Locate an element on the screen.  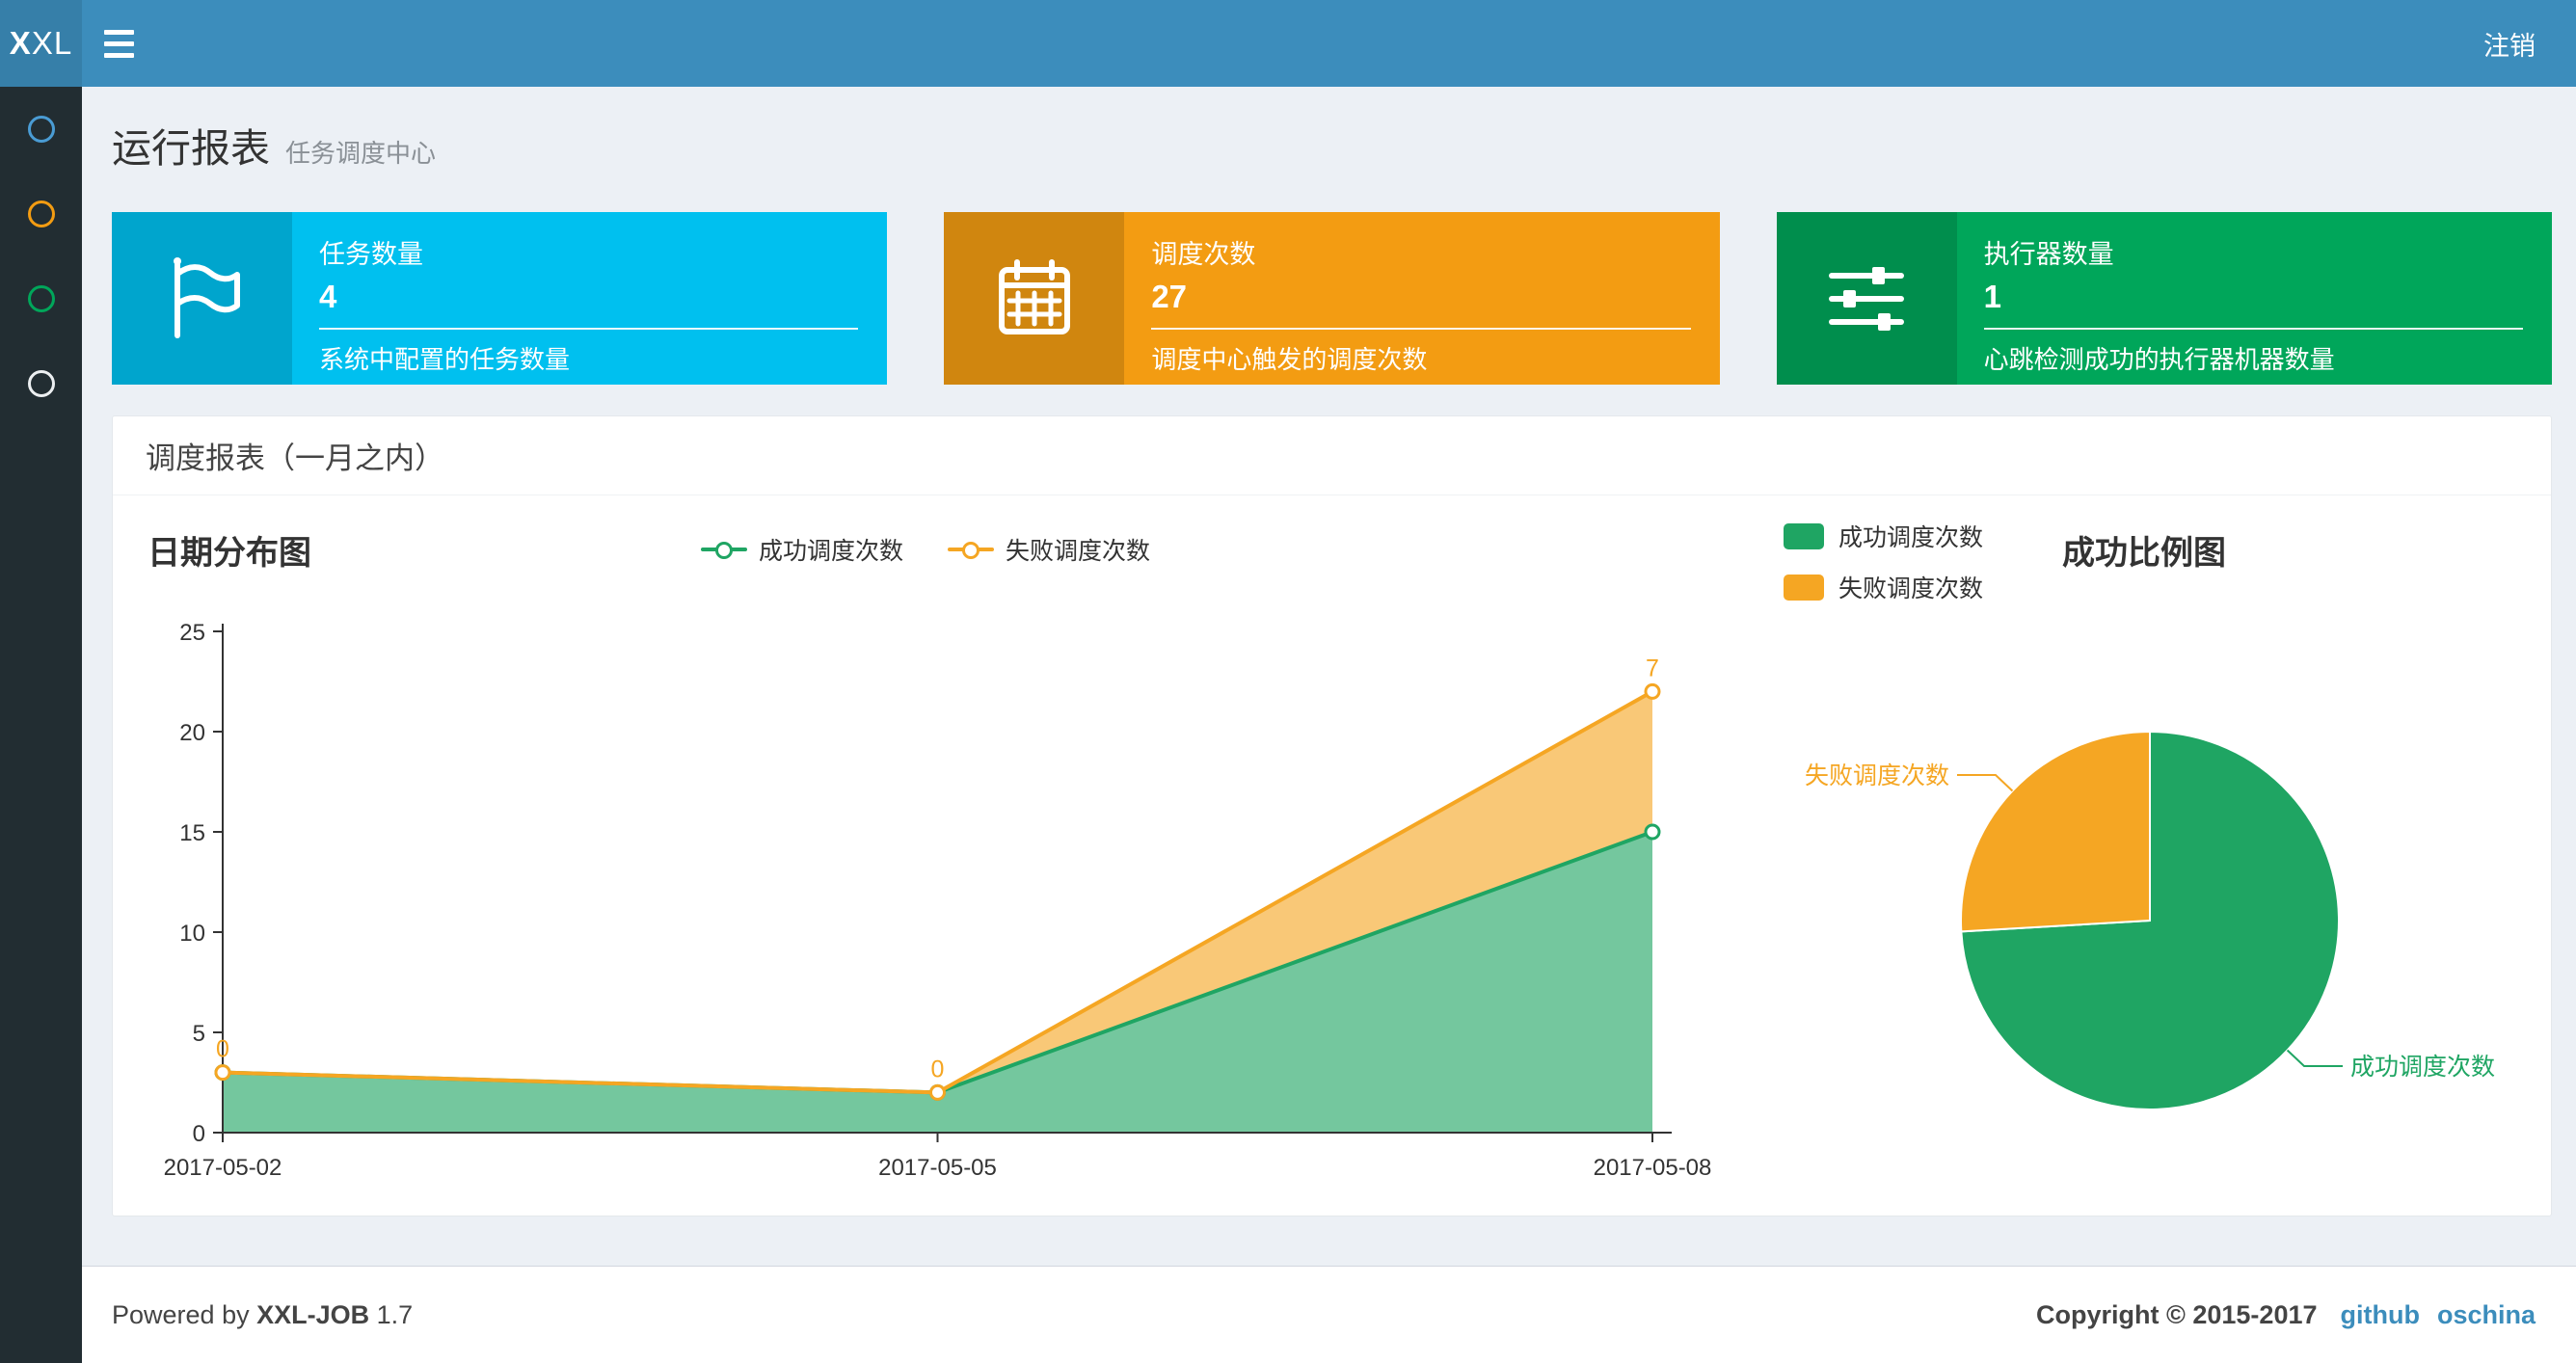
panel-title: 调度报表（一月之内） is located at coordinates (1332, 455).